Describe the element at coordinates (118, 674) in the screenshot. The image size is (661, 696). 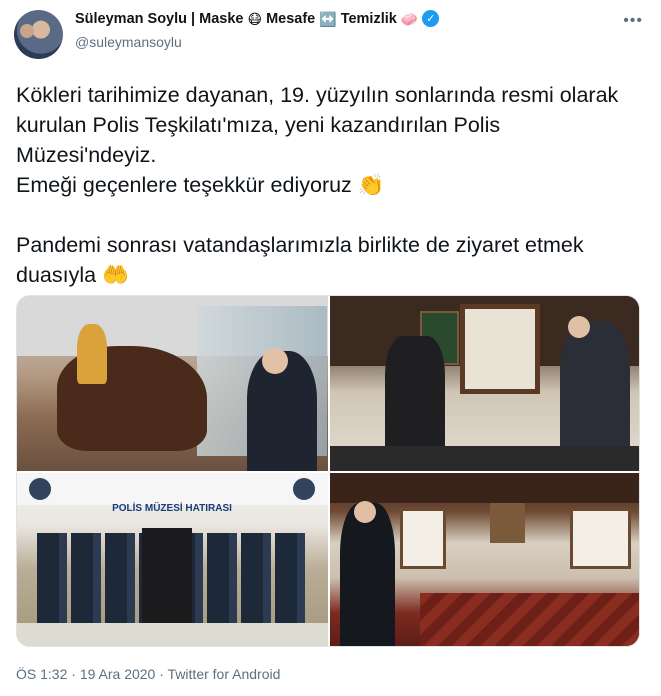
I see `tweet-date: 19 Ara 2020` at that location.